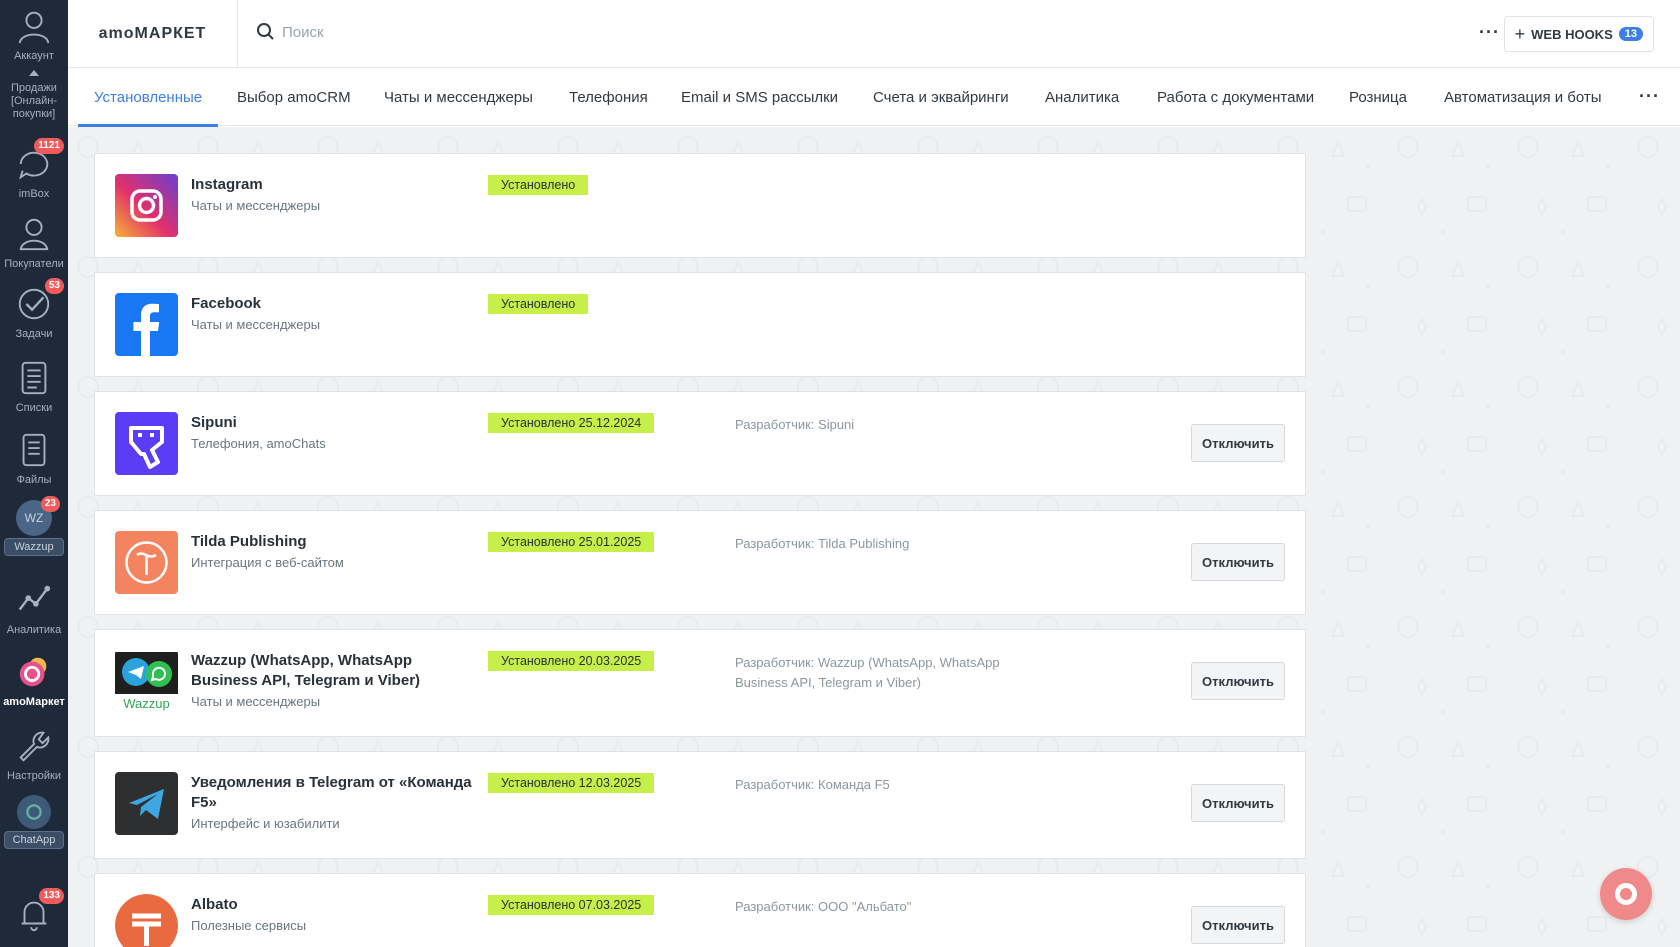  I want to click on sidebar-item-label: Задачи, so click(34, 334).